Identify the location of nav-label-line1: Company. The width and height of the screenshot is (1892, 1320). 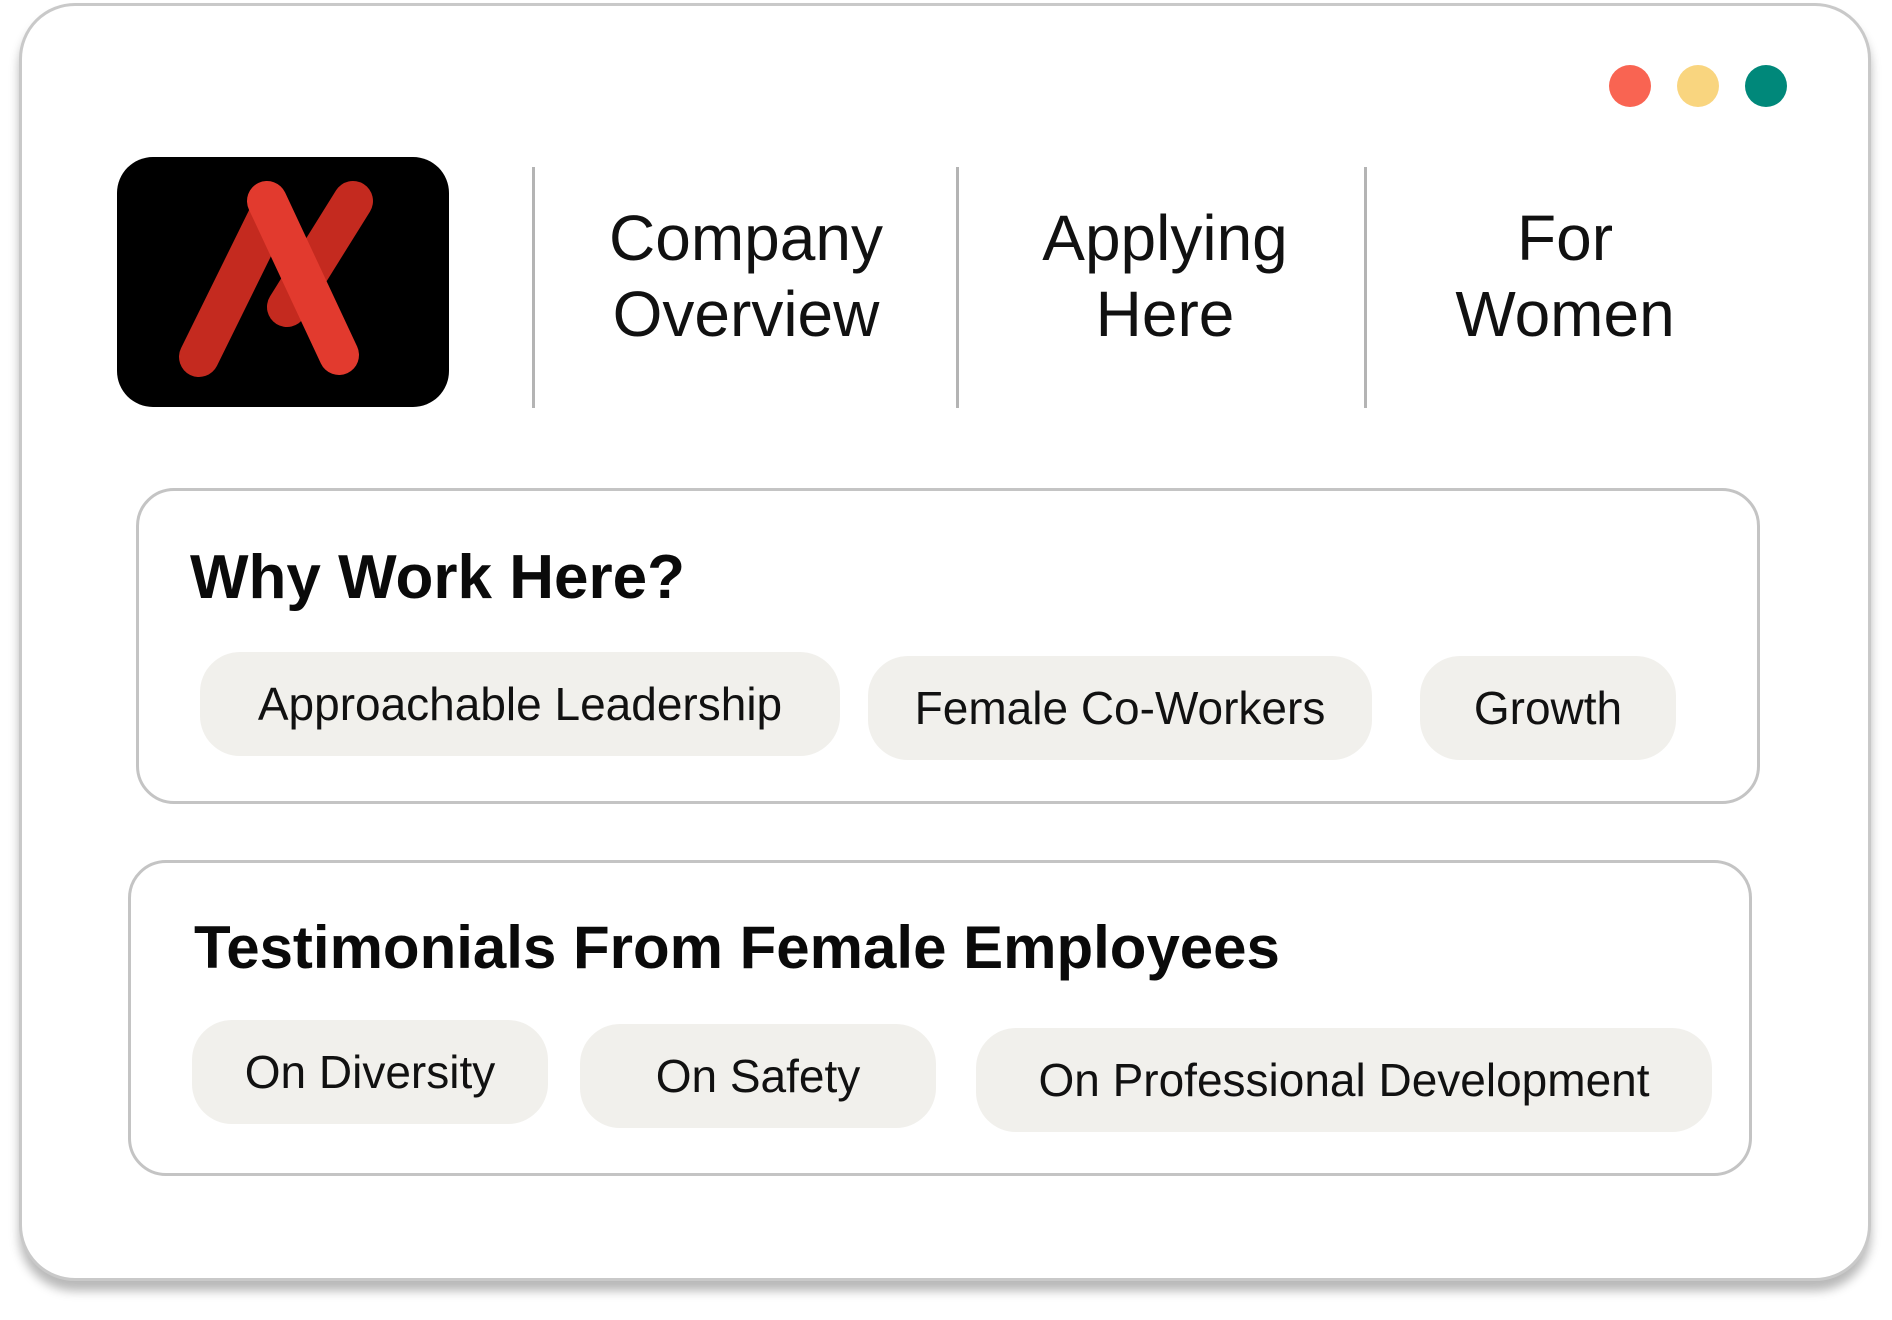
(746, 238).